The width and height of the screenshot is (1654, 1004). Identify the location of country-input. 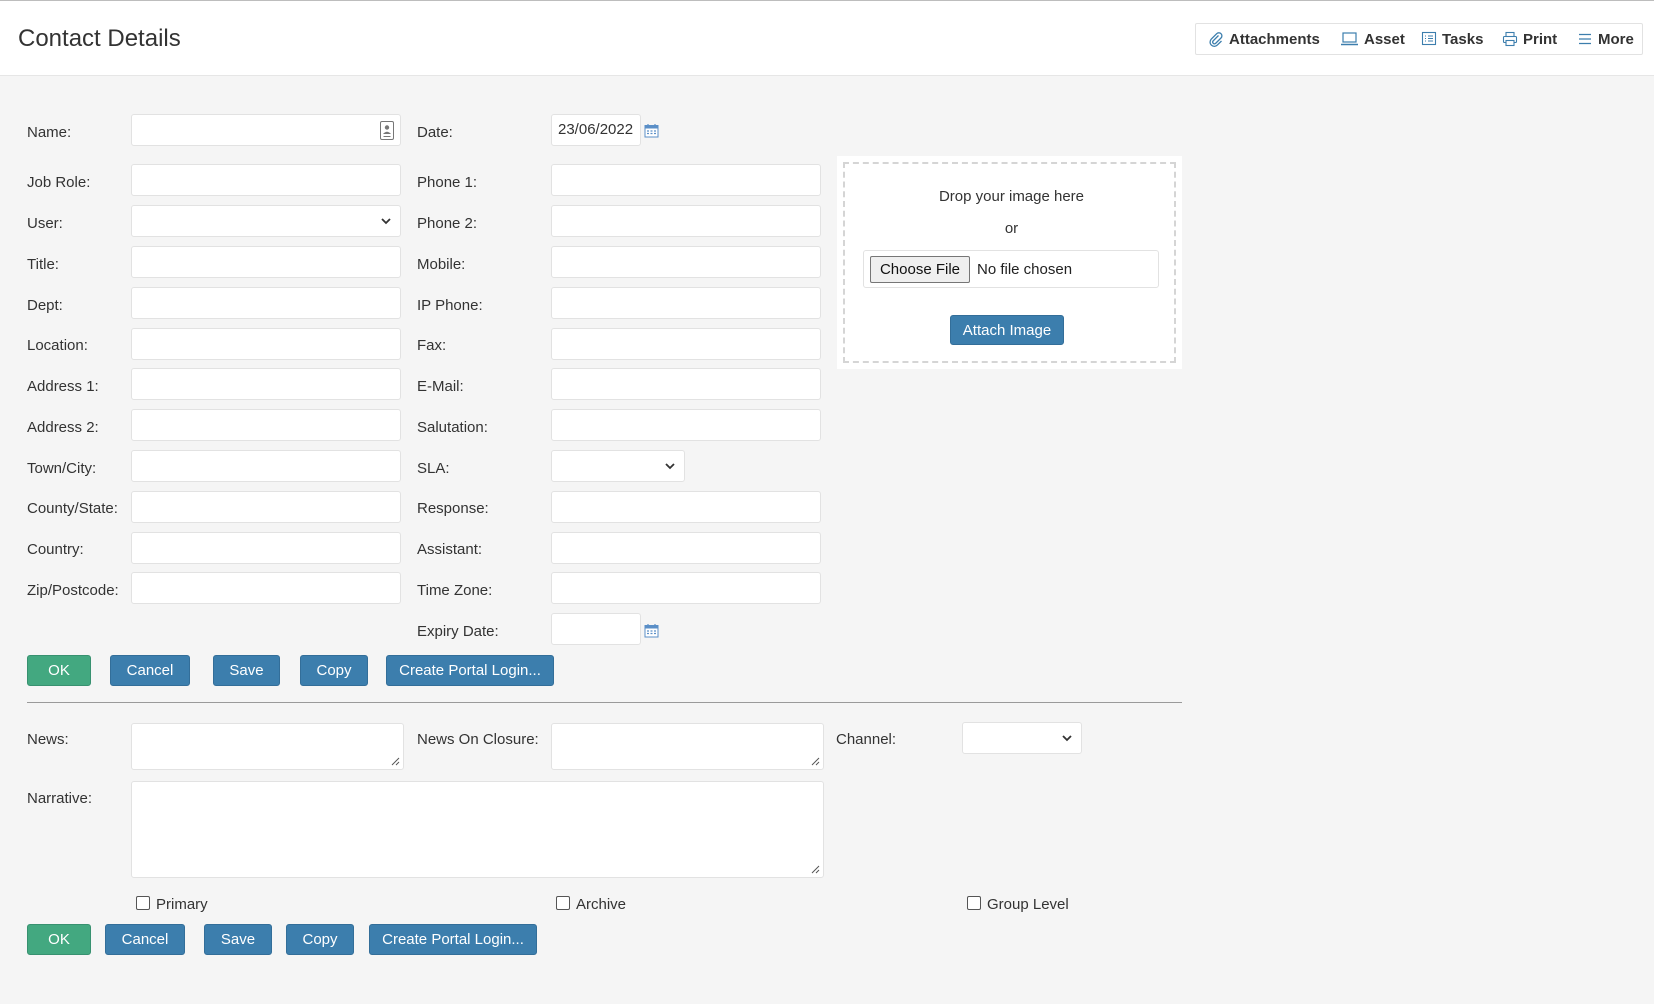
(266, 548).